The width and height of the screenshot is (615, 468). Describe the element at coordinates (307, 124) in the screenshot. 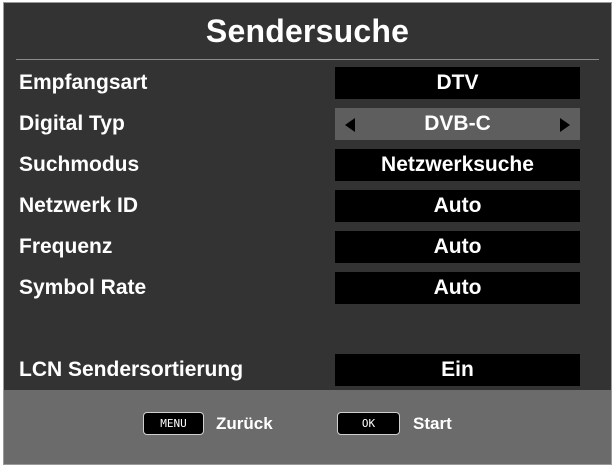

I see `setting-row-digital-typ: Digital Typ DVB-C` at that location.